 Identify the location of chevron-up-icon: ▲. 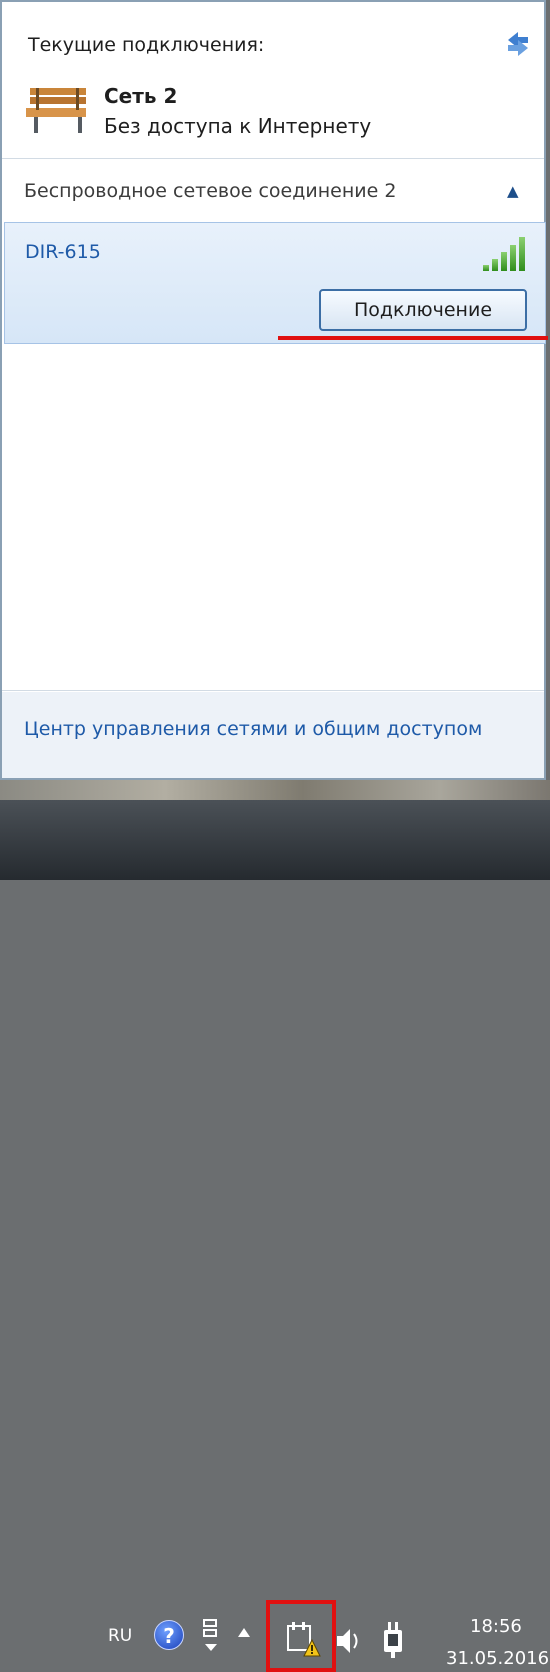
(513, 191).